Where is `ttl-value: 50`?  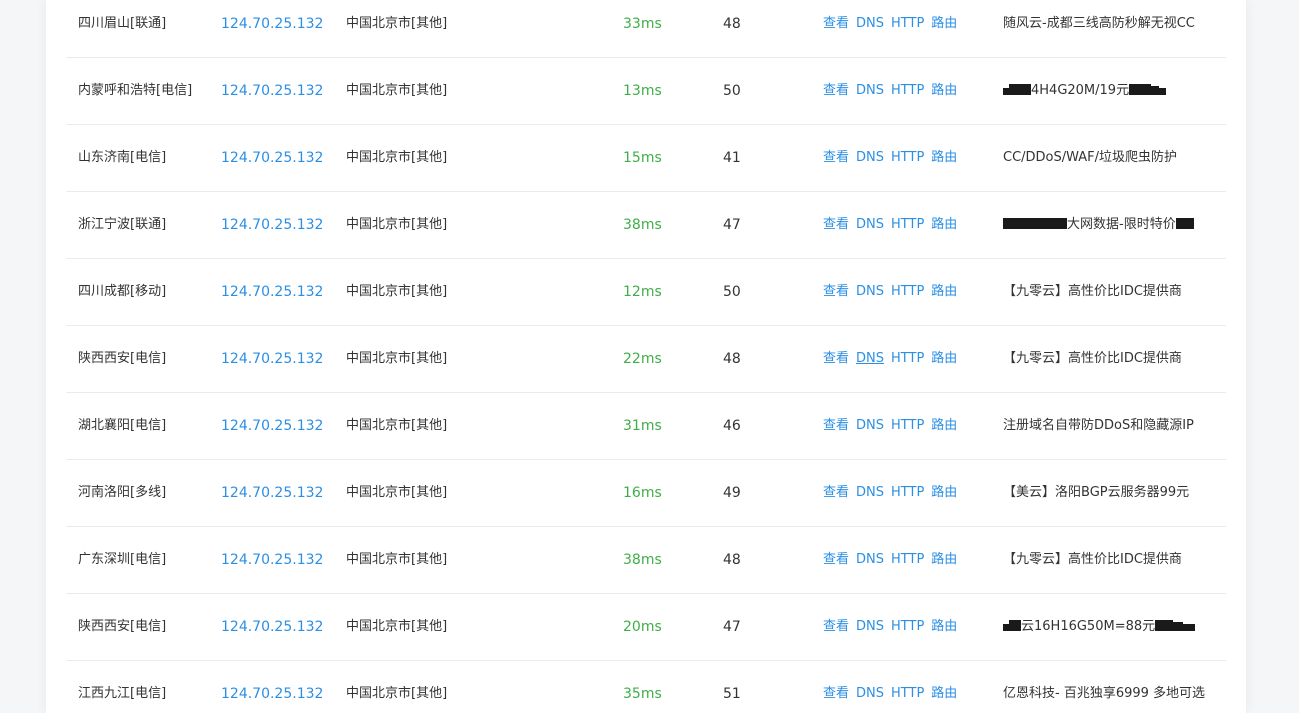 ttl-value: 50 is located at coordinates (732, 91).